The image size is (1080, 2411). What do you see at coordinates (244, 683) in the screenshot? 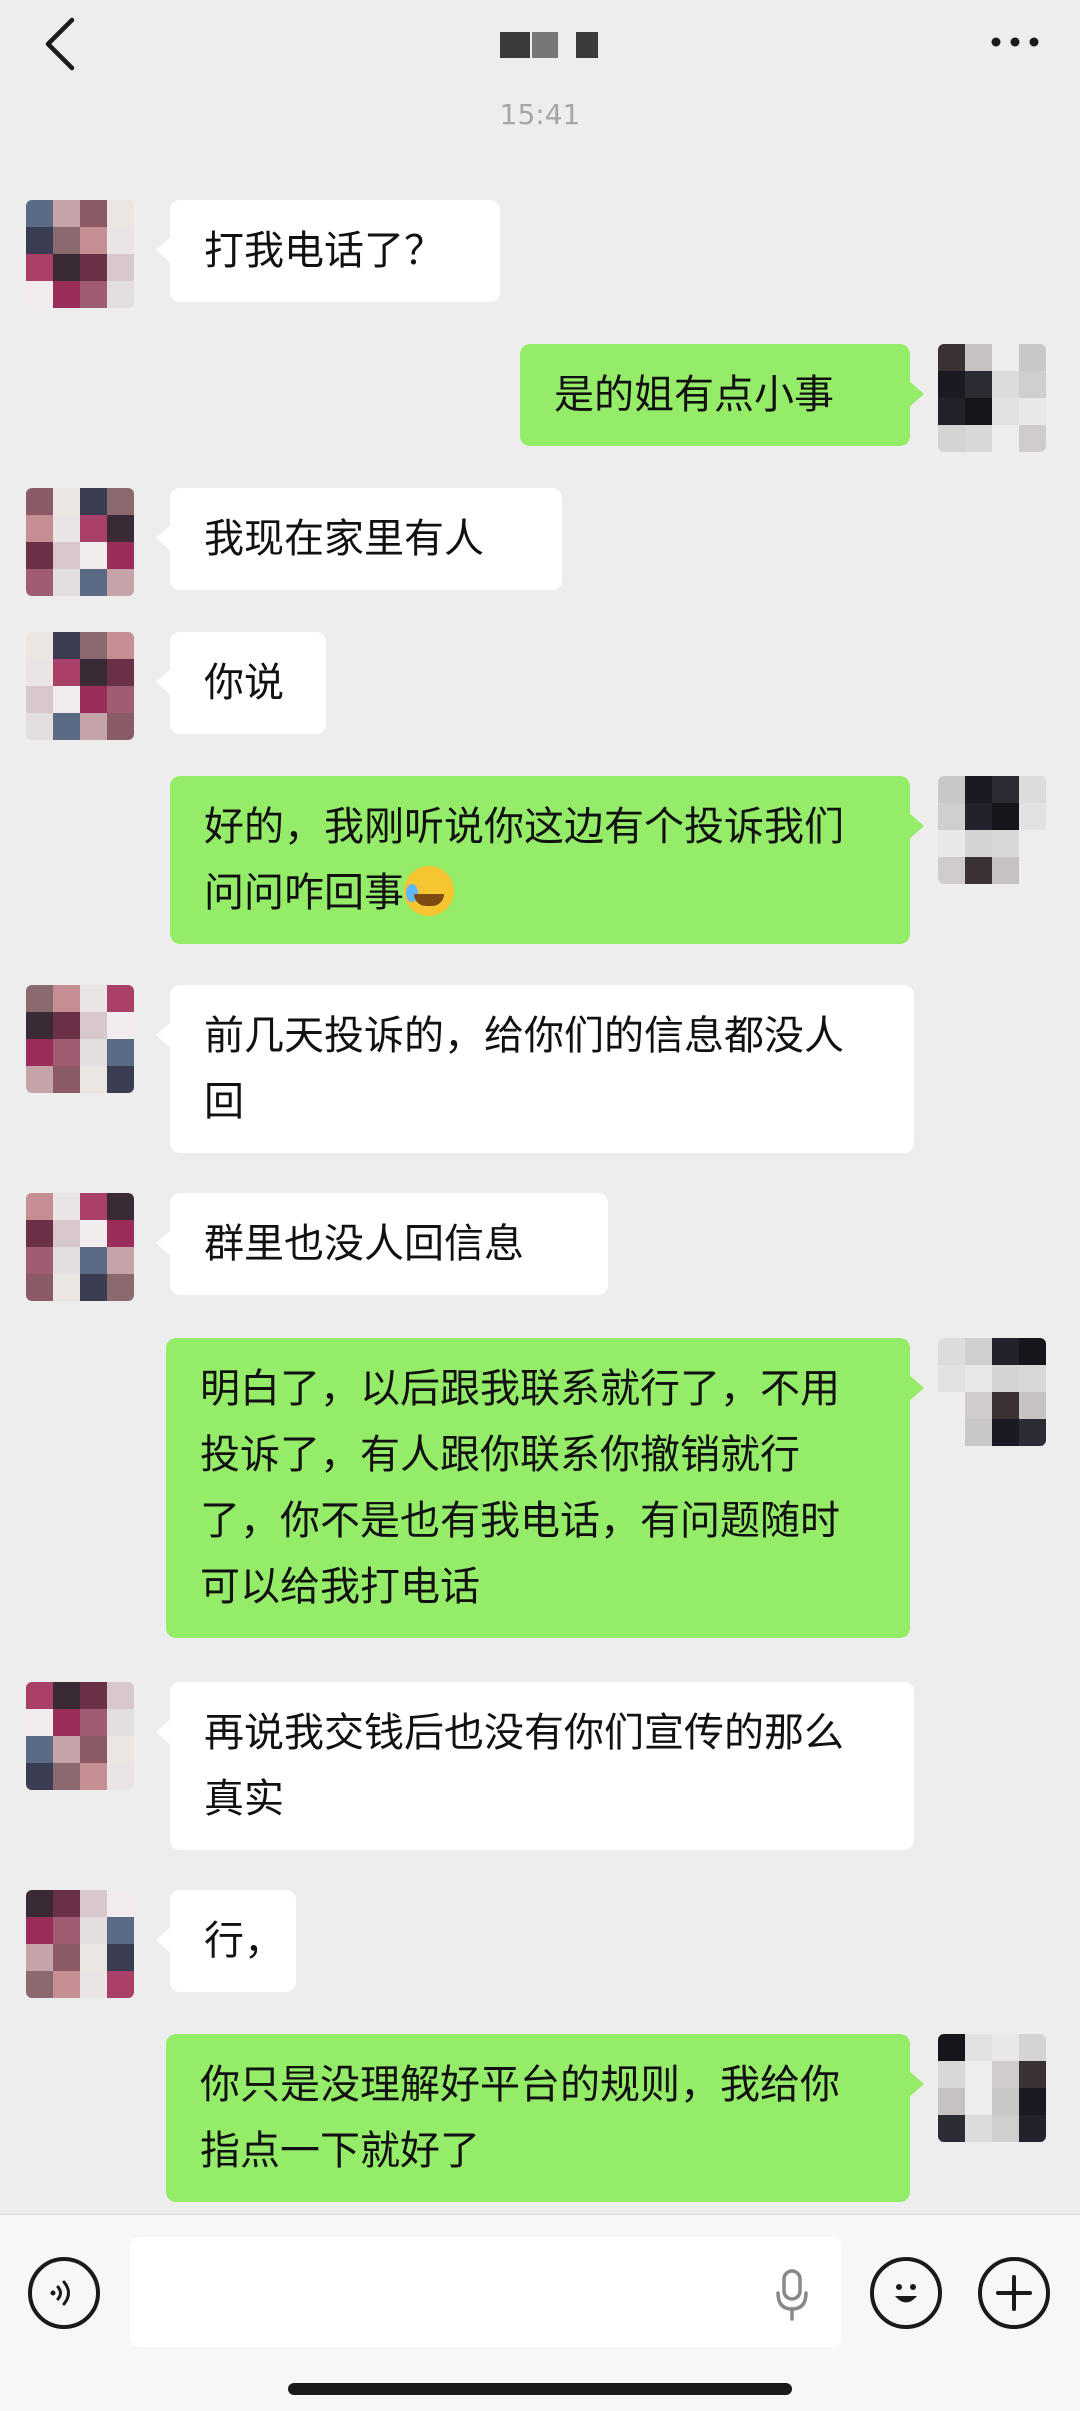
I see `message-text: 你说` at bounding box center [244, 683].